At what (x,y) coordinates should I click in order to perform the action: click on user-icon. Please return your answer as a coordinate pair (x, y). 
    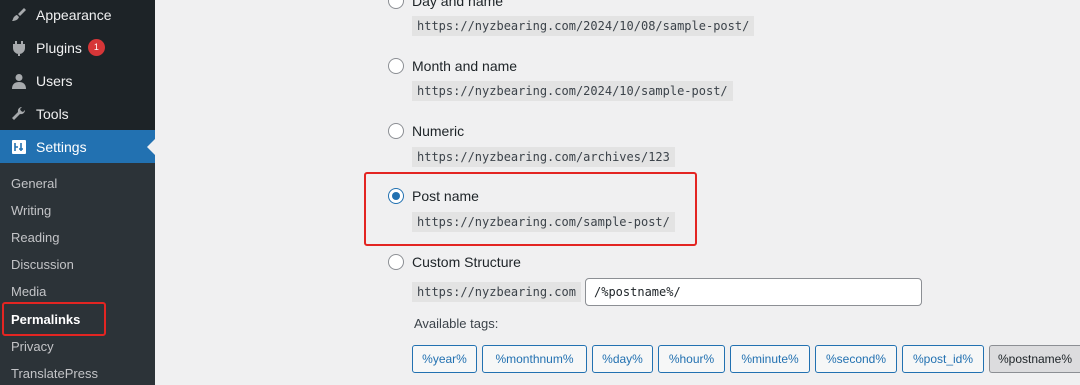
    Looking at the image, I should click on (19, 81).